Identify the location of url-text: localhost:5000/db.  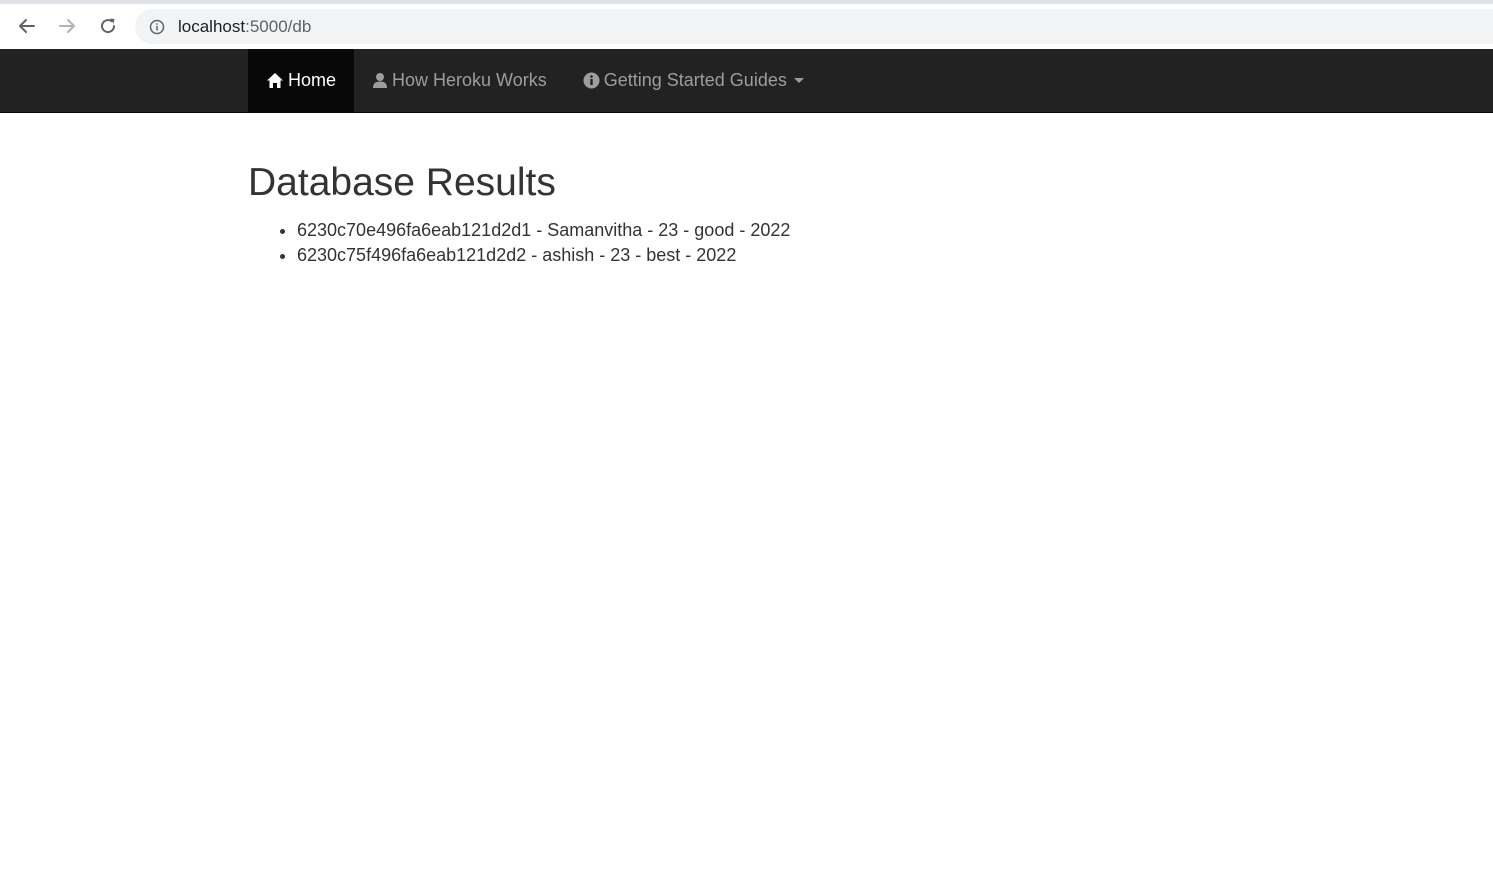
(244, 27).